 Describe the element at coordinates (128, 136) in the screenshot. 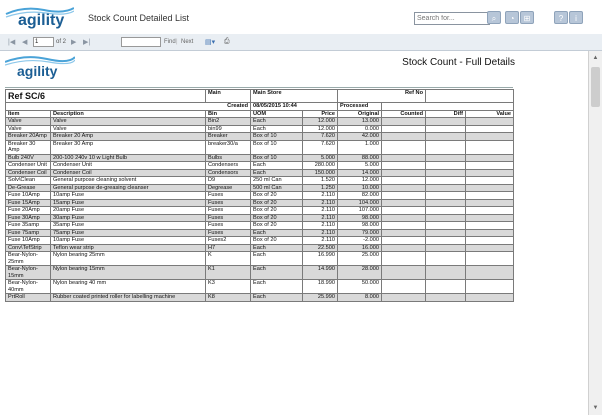

I see `cell-desc: Breaker 20 Amp` at that location.